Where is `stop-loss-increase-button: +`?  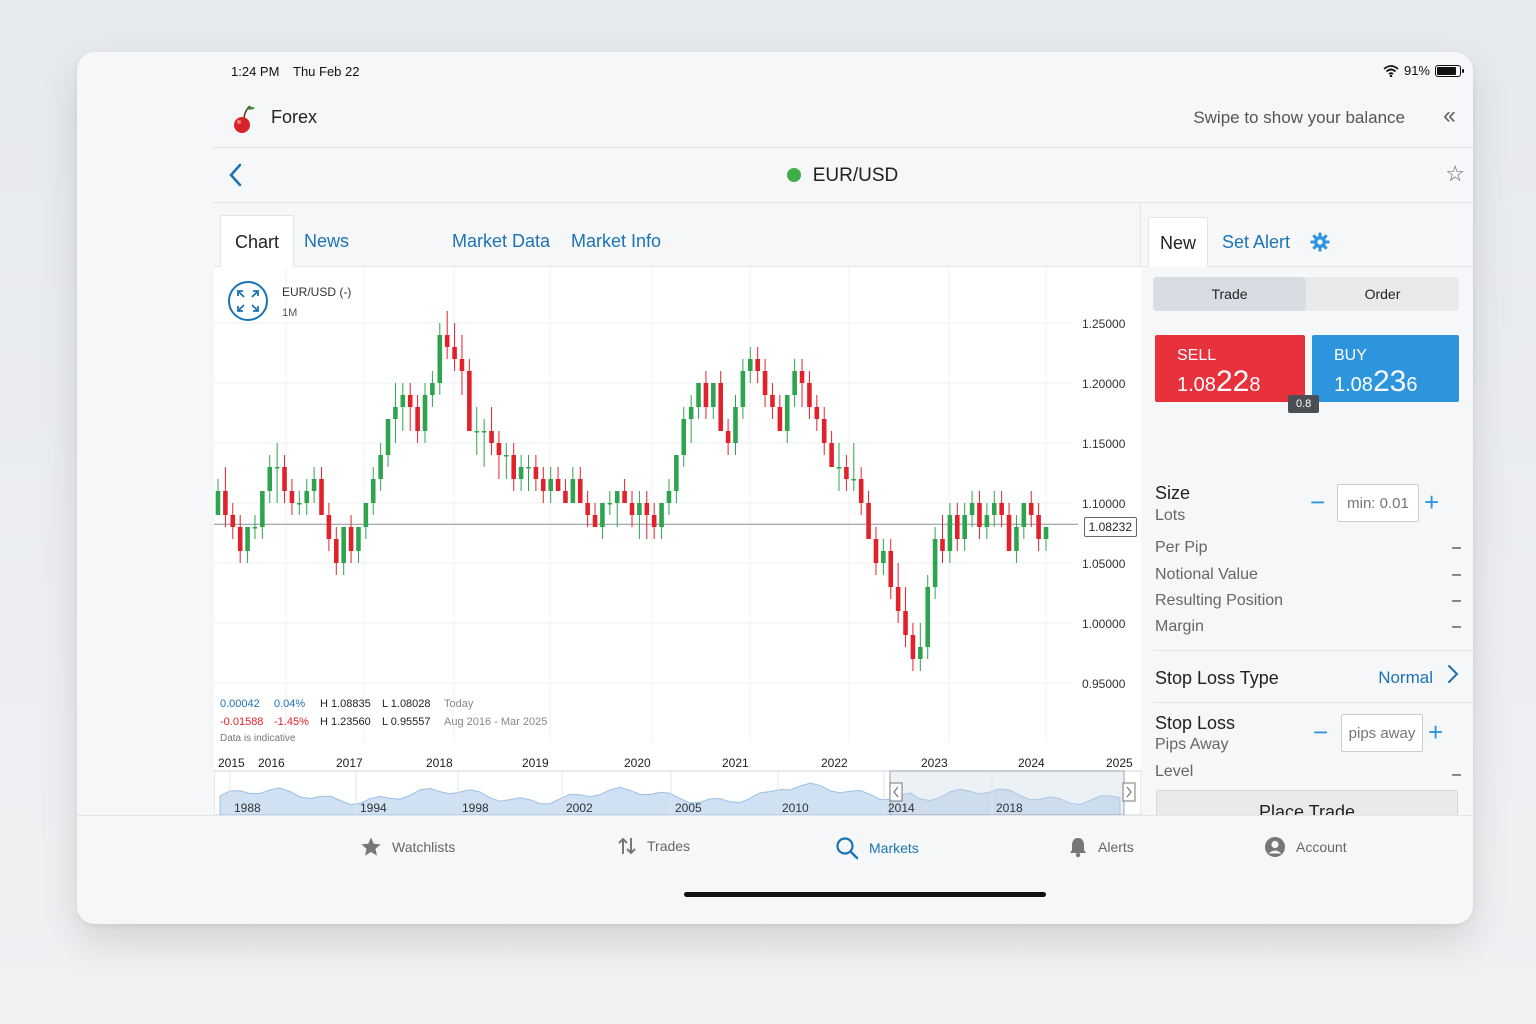
stop-loss-increase-button: + is located at coordinates (1435, 732).